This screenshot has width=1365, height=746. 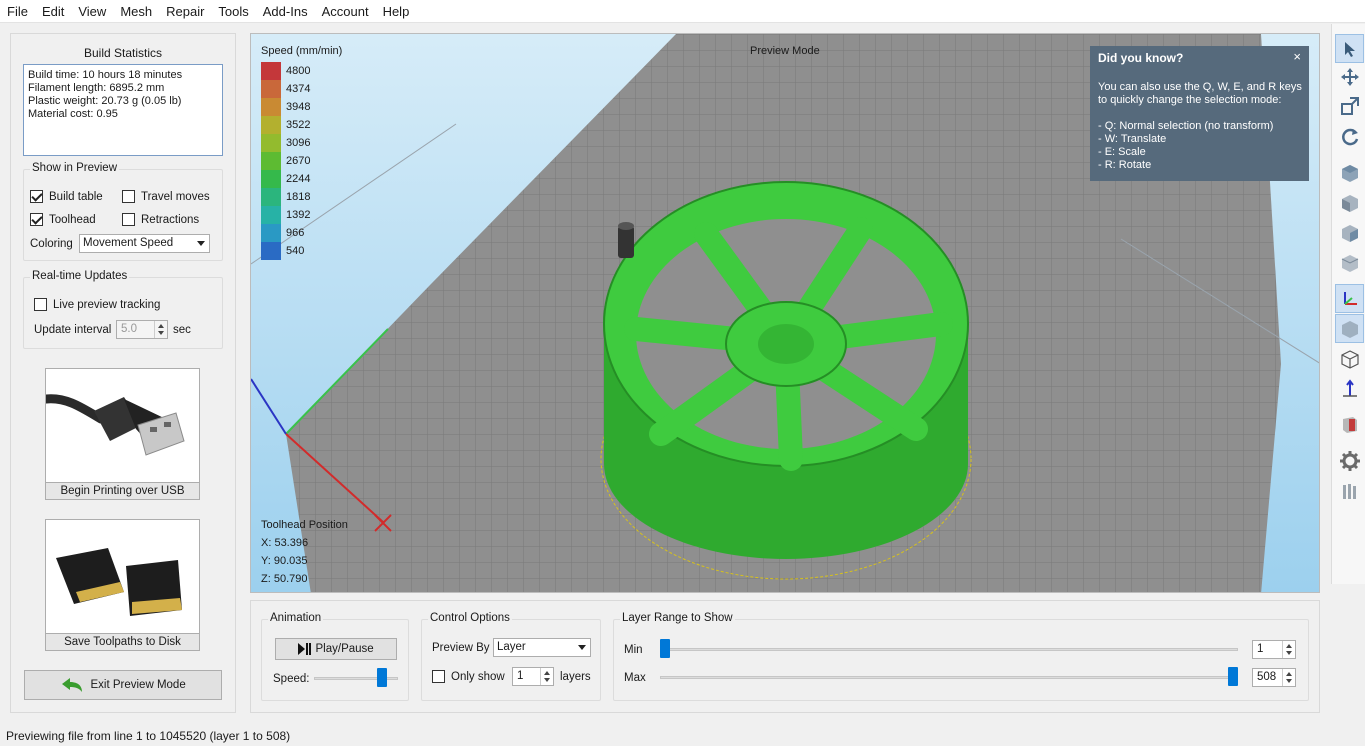 What do you see at coordinates (633, 650) in the screenshot?
I see `min-label: Min` at bounding box center [633, 650].